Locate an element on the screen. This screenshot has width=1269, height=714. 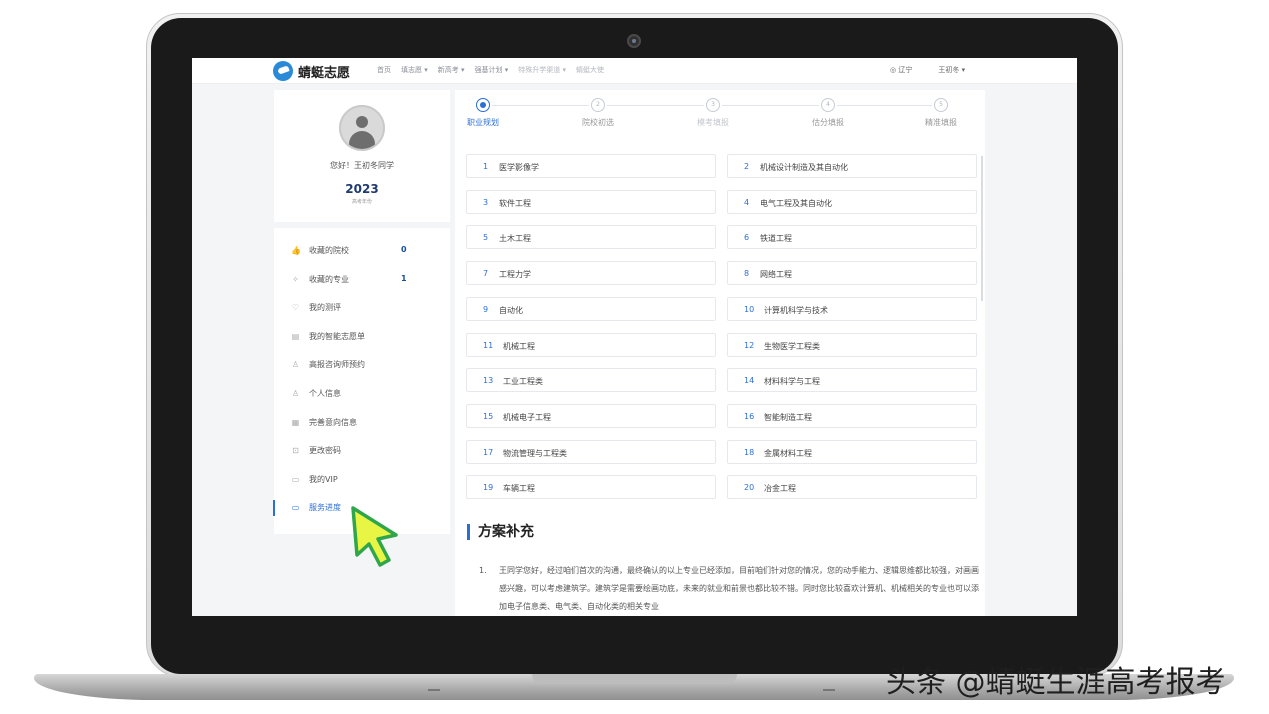
major-name: 电气工程及其自动化 is located at coordinates (796, 203).